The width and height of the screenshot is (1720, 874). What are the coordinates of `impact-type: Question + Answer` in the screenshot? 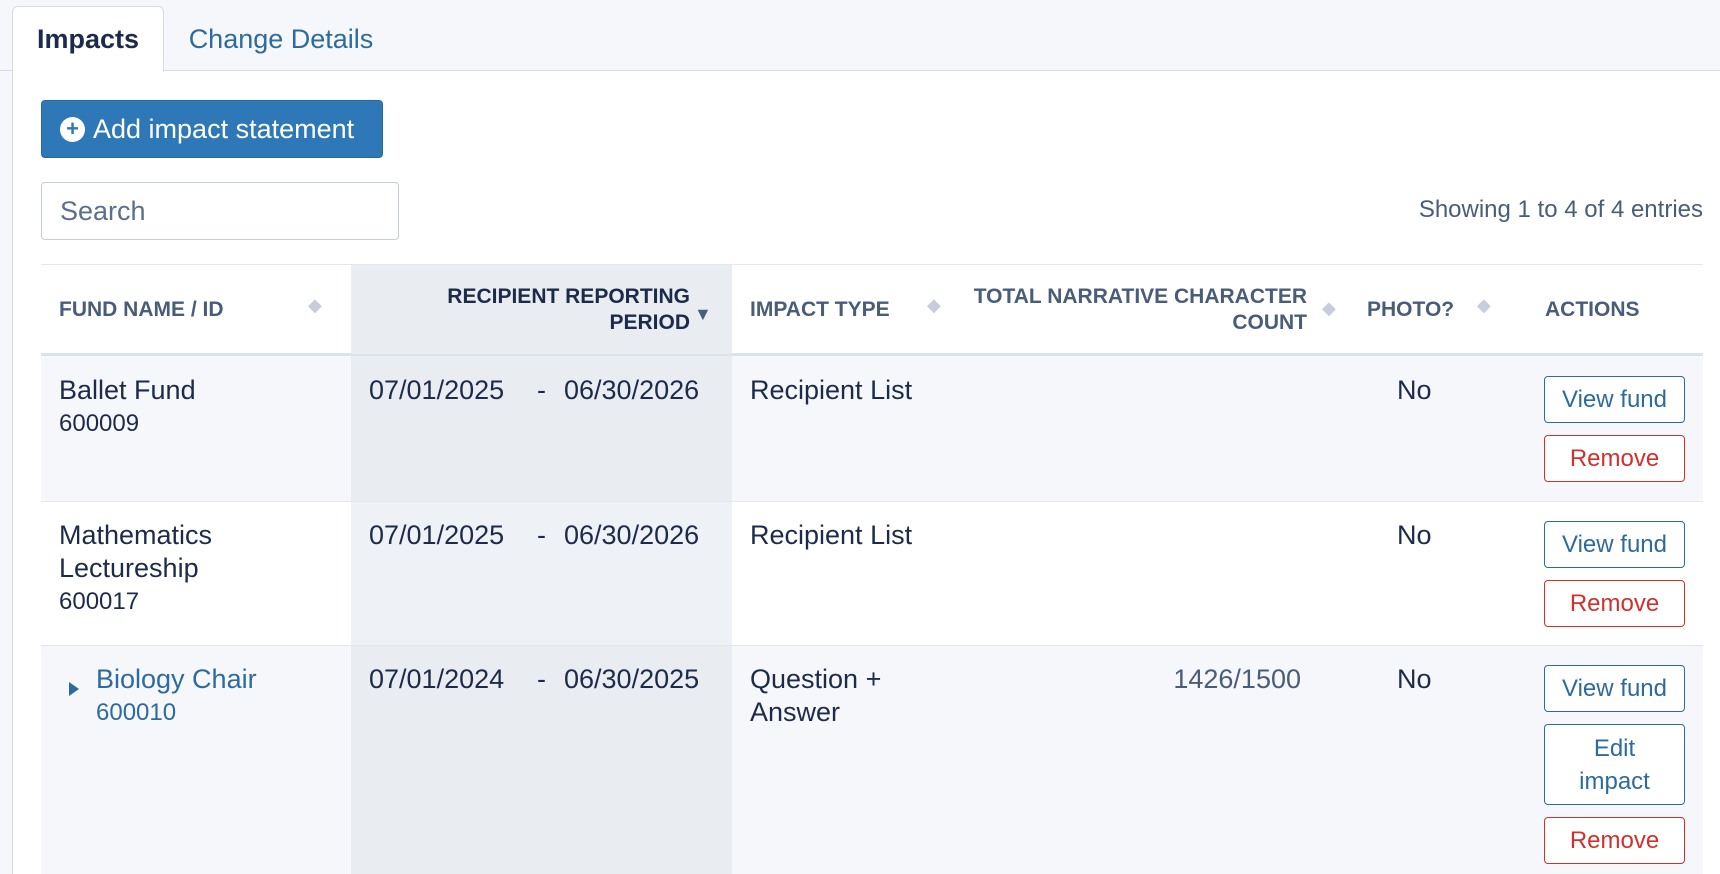 It's located at (816, 695).